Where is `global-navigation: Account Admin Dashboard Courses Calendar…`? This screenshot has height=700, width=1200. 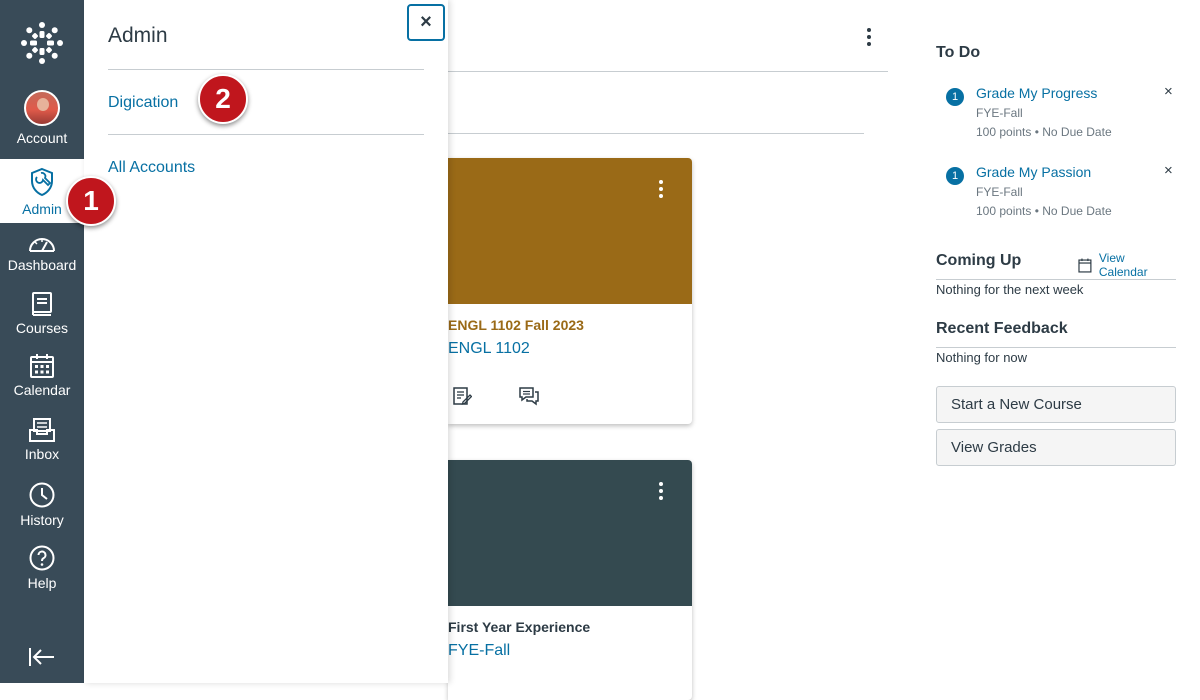
global-navigation: Account Admin Dashboard Courses Calendar… is located at coordinates (42, 341).